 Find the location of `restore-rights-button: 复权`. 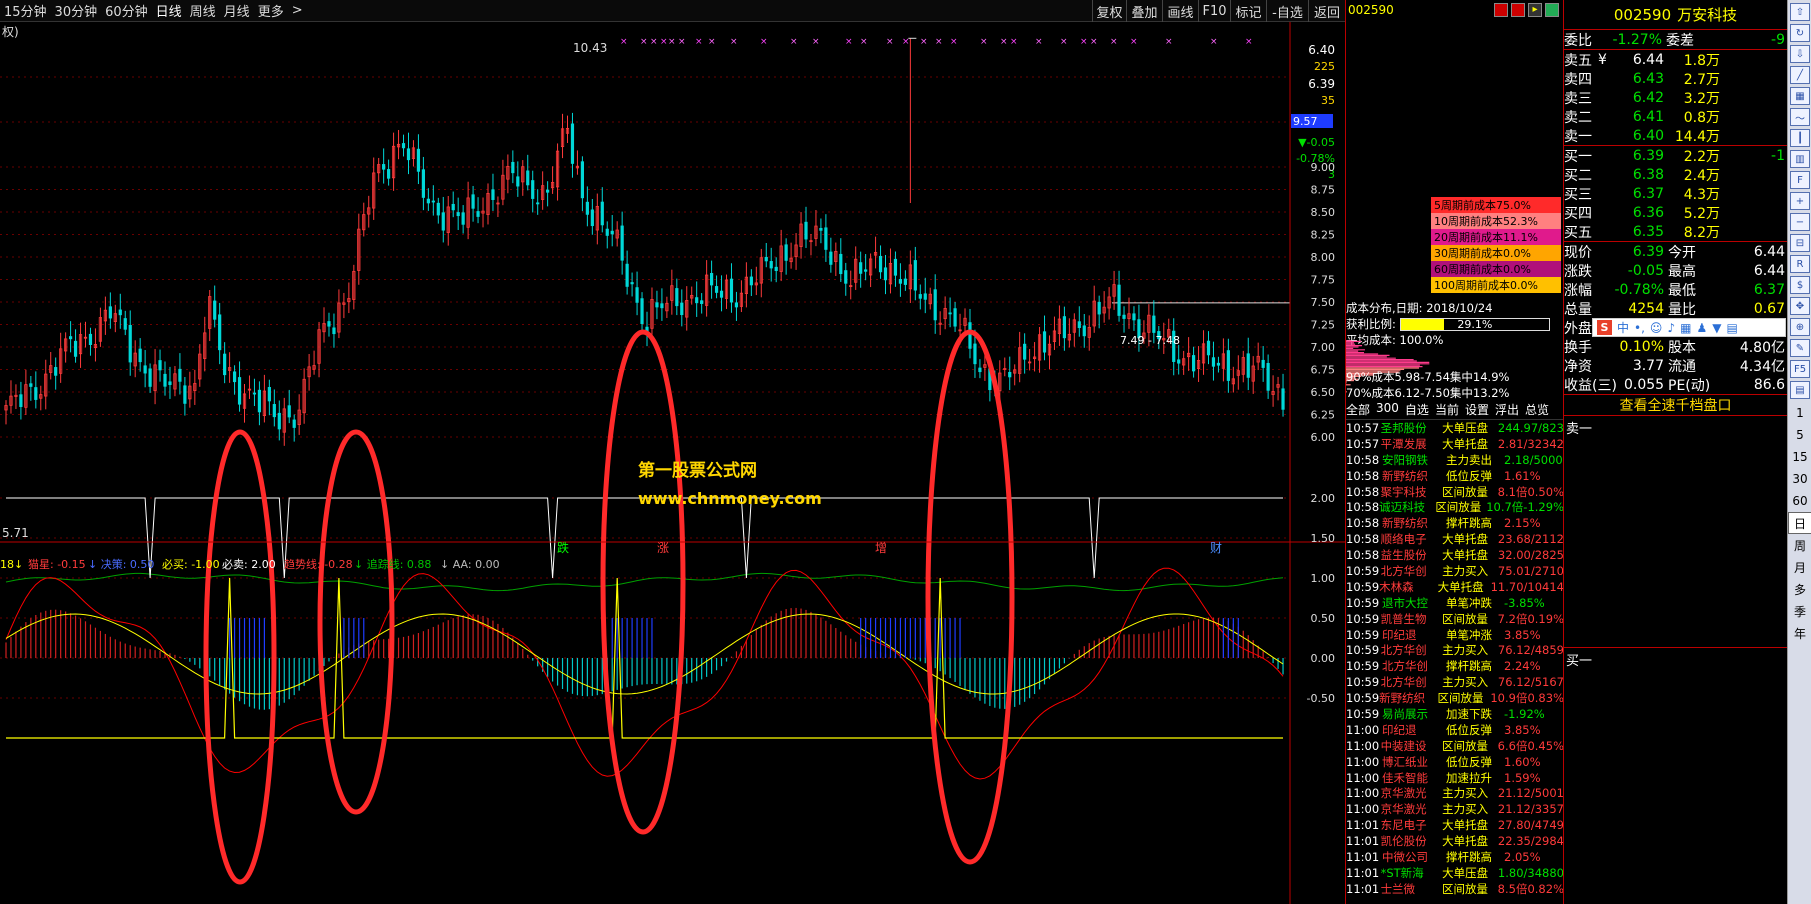

restore-rights-button: 复权 is located at coordinates (1109, 11).